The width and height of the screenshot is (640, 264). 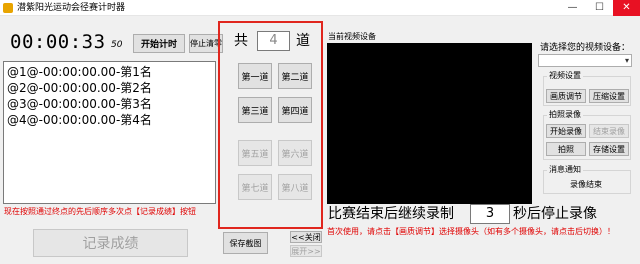 What do you see at coordinates (245, 243) in the screenshot?
I see `save-screenshot-button: 保存截图` at bounding box center [245, 243].